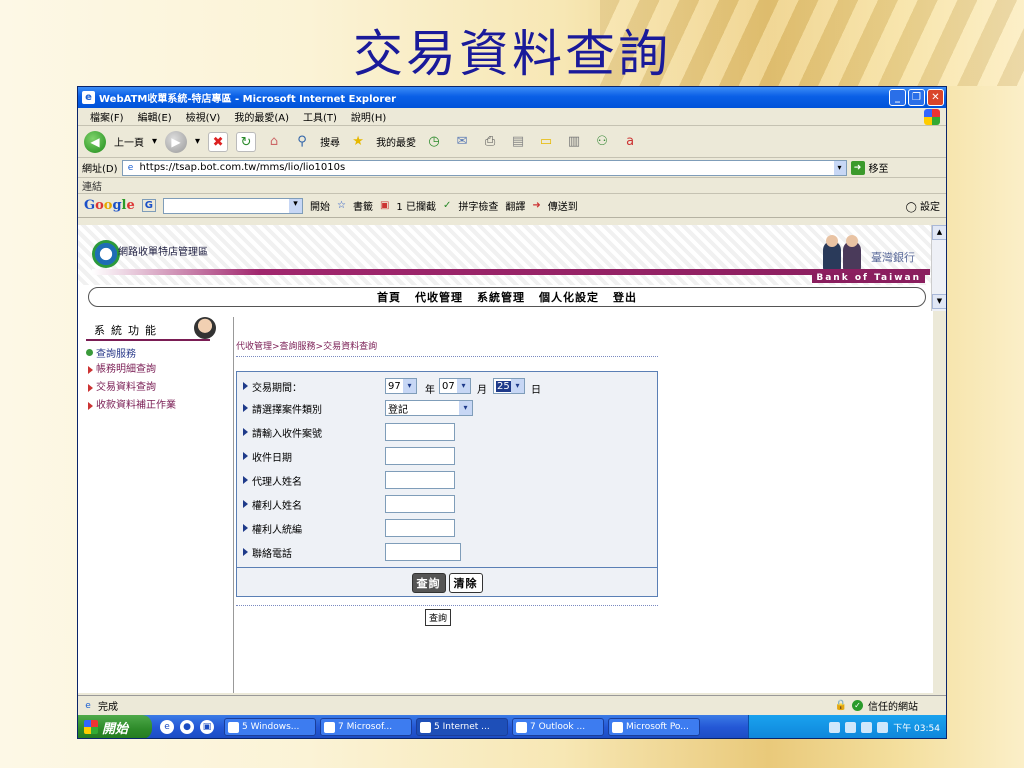 The width and height of the screenshot is (1024, 768). I want to click on nav-collection: 代收管理, so click(439, 297).